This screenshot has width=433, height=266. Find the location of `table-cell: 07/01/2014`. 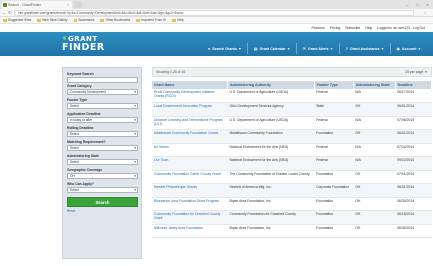

table-cell: 07/01/2014 is located at coordinates (413, 177).